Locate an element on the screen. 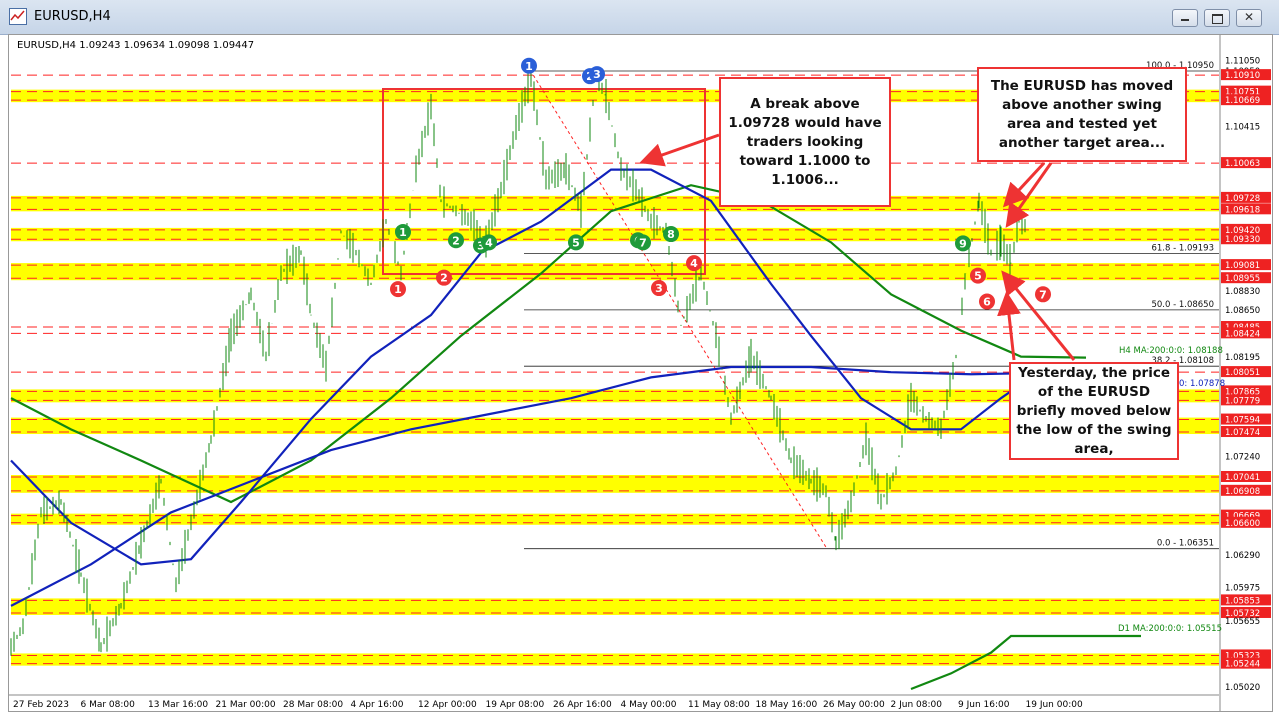 The image size is (1279, 717). price-axis-label: 1.09330 is located at coordinates (1242, 240).